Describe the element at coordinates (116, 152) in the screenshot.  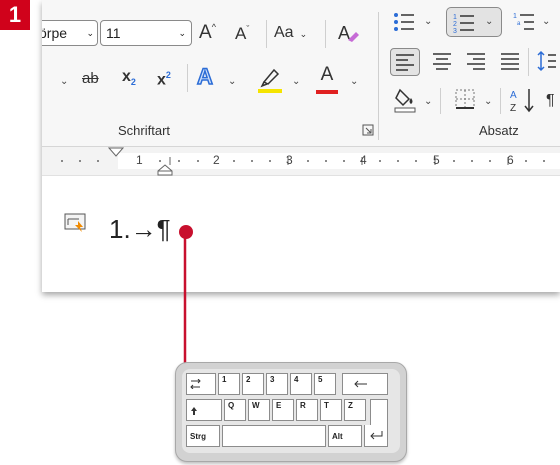
I see `first-line-indent-marker-icon` at that location.